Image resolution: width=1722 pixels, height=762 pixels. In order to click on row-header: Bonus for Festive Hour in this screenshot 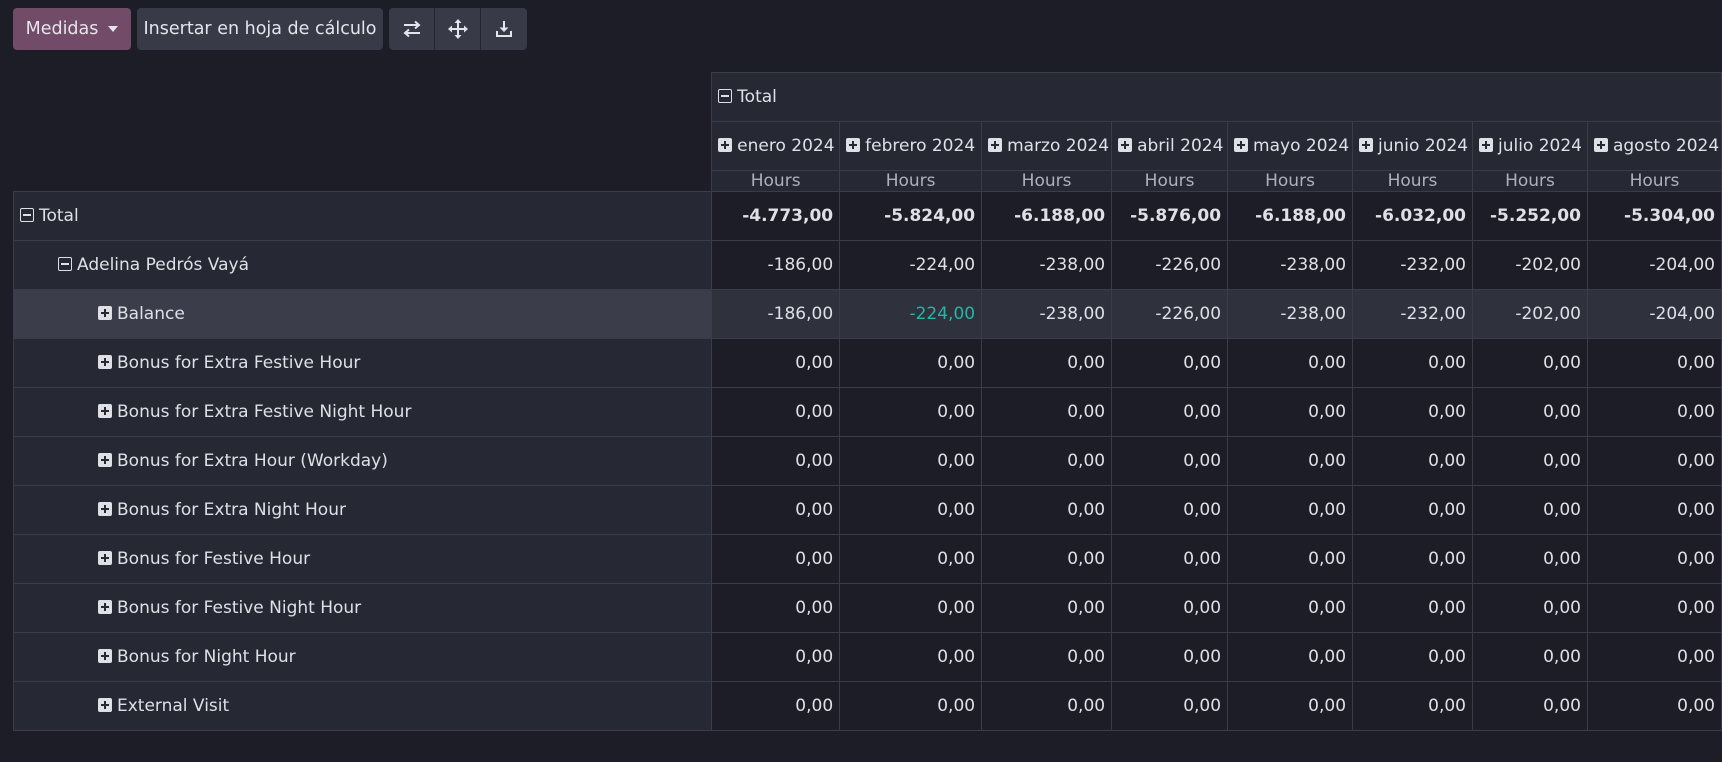, I will do `click(362, 559)`.